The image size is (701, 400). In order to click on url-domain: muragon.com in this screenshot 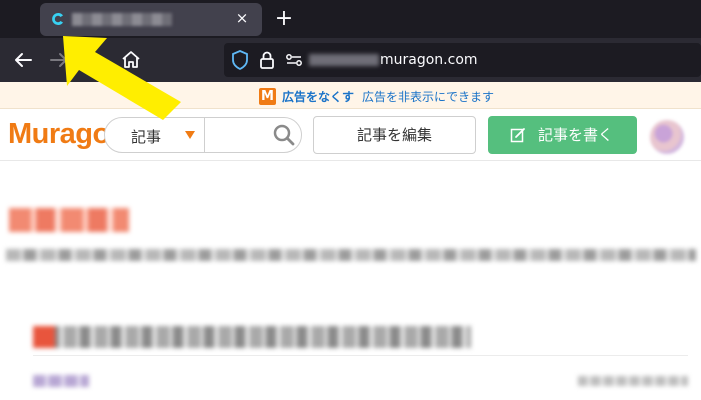, I will do `click(429, 60)`.